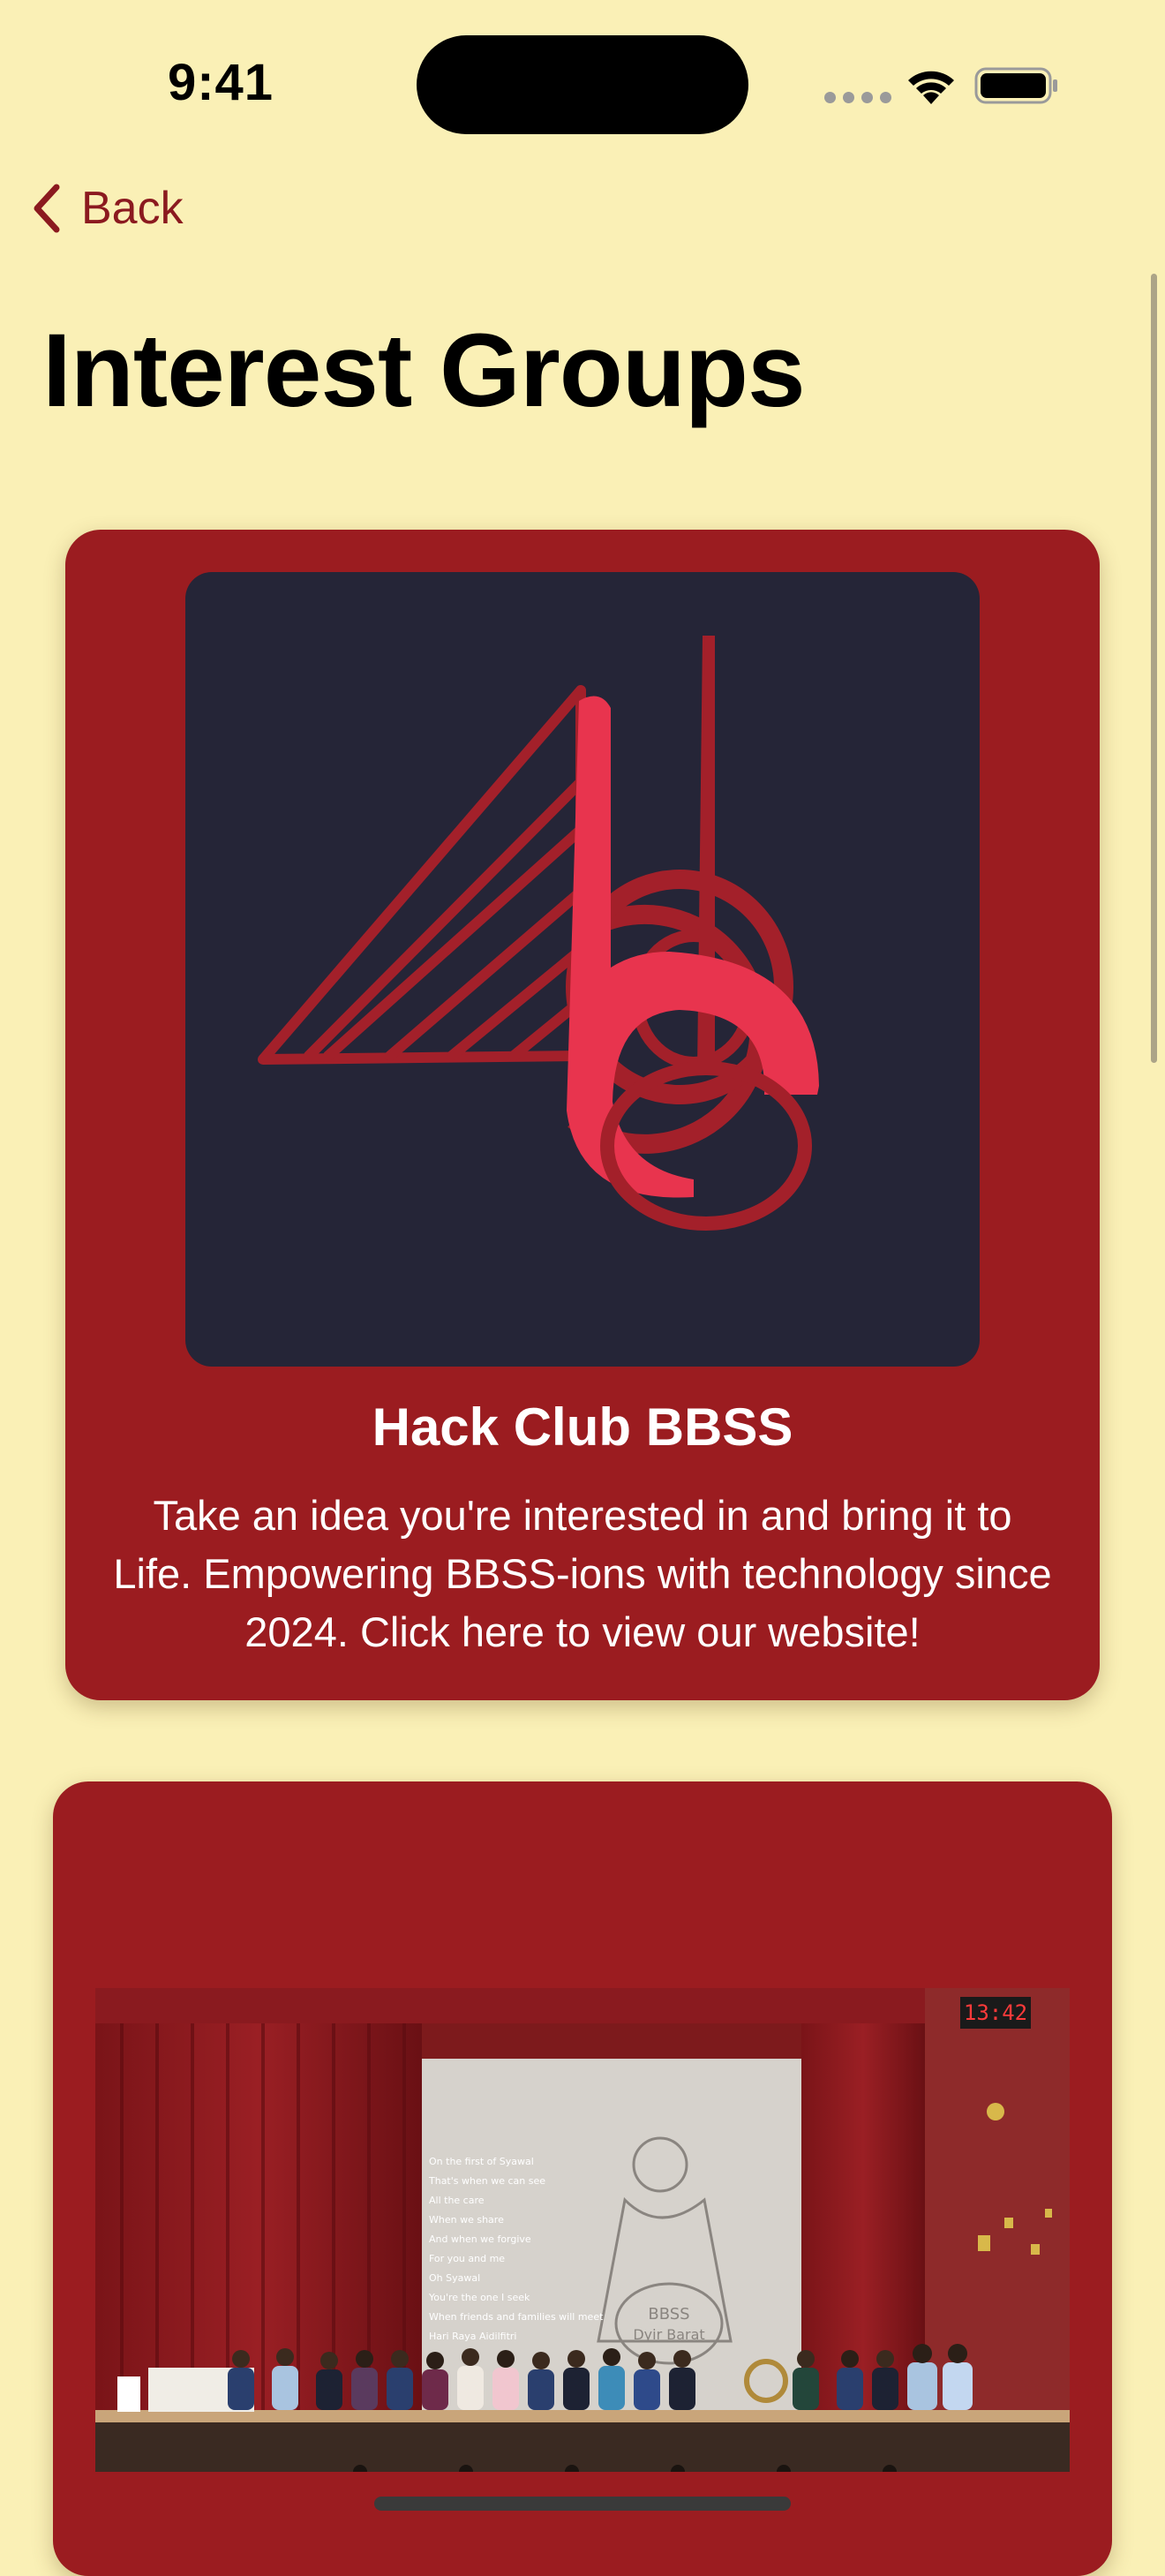 Image resolution: width=1165 pixels, height=2576 pixels. Describe the element at coordinates (220, 83) in the screenshot. I see `status-time: 9:41` at that location.